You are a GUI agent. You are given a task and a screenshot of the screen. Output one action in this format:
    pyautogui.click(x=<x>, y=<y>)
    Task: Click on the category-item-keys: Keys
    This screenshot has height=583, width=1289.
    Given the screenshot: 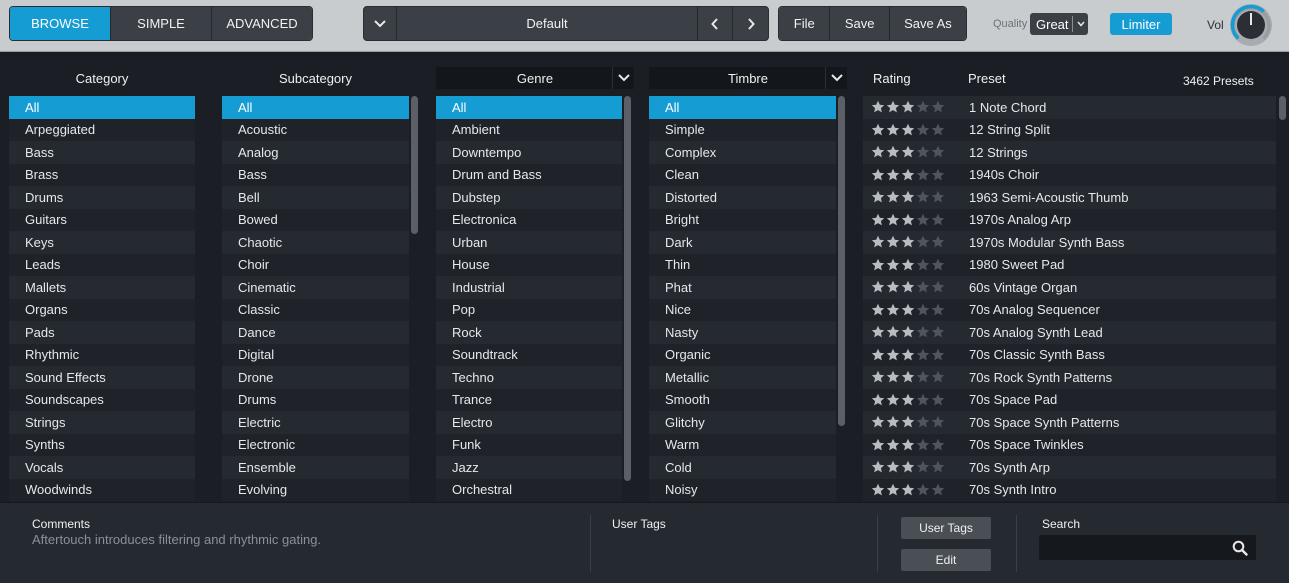 What is the action you would take?
    pyautogui.click(x=102, y=242)
    